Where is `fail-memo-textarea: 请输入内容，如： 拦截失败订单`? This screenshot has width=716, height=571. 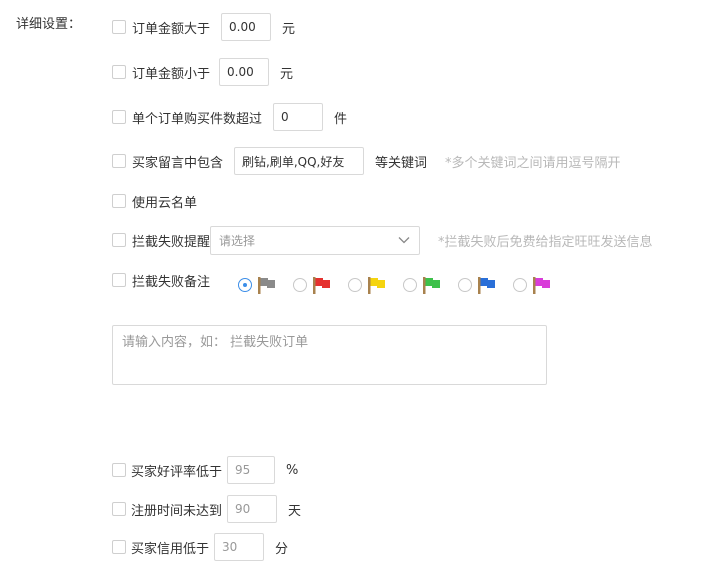
fail-memo-textarea: 请输入内容，如： 拦截失败订单 is located at coordinates (329, 355).